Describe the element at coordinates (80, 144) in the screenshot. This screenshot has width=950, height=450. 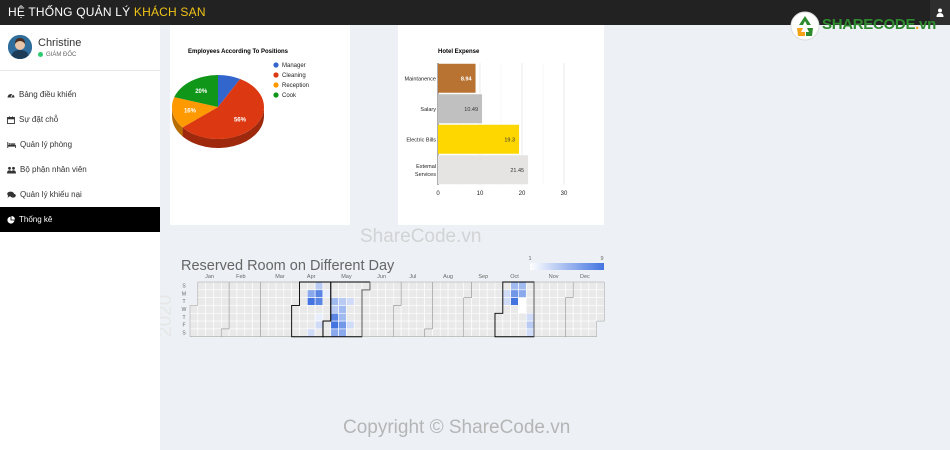
I see `sidebar-item-rooms: Quản lý phòng` at that location.